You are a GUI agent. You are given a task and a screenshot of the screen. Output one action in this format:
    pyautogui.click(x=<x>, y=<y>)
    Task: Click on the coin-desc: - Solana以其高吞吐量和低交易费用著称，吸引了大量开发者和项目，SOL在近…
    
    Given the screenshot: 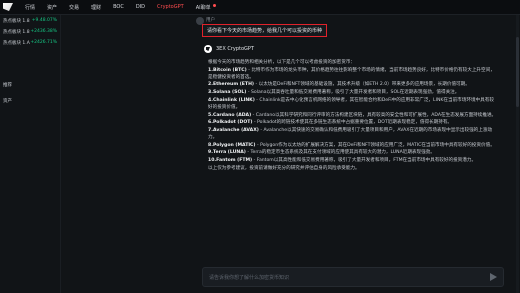 What is the action you would take?
    pyautogui.click(x=353, y=93)
    